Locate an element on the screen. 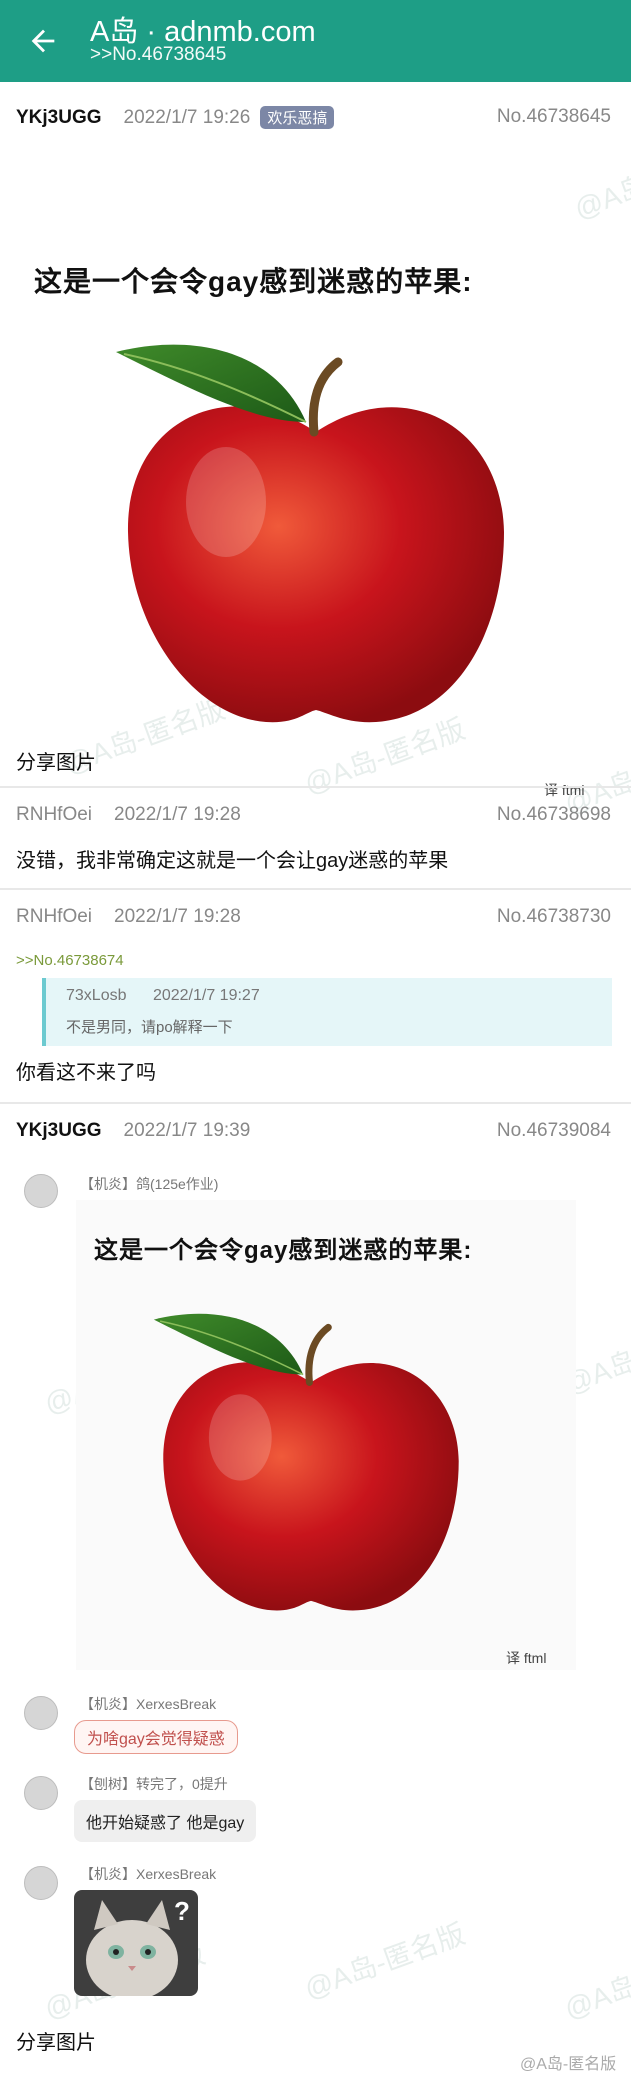 This screenshot has width=631, height=2085. quoted-time: 2022/1/7 19:27 is located at coordinates (206, 995).